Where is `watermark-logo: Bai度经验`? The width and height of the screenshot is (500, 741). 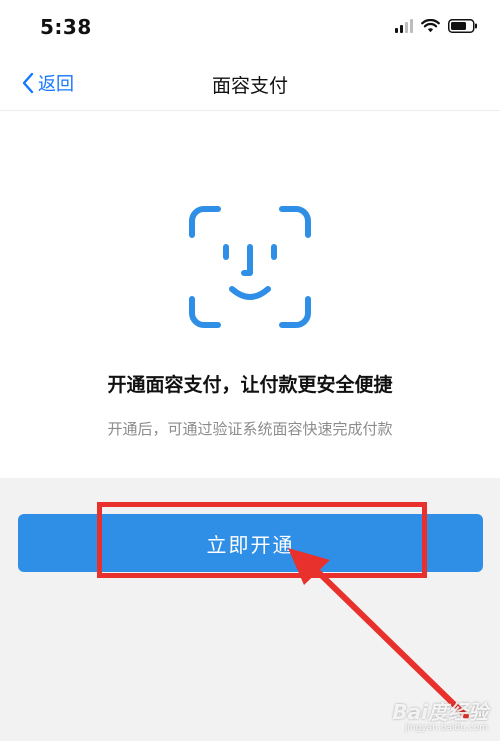 watermark-logo: Bai度经验 is located at coordinates (440, 712).